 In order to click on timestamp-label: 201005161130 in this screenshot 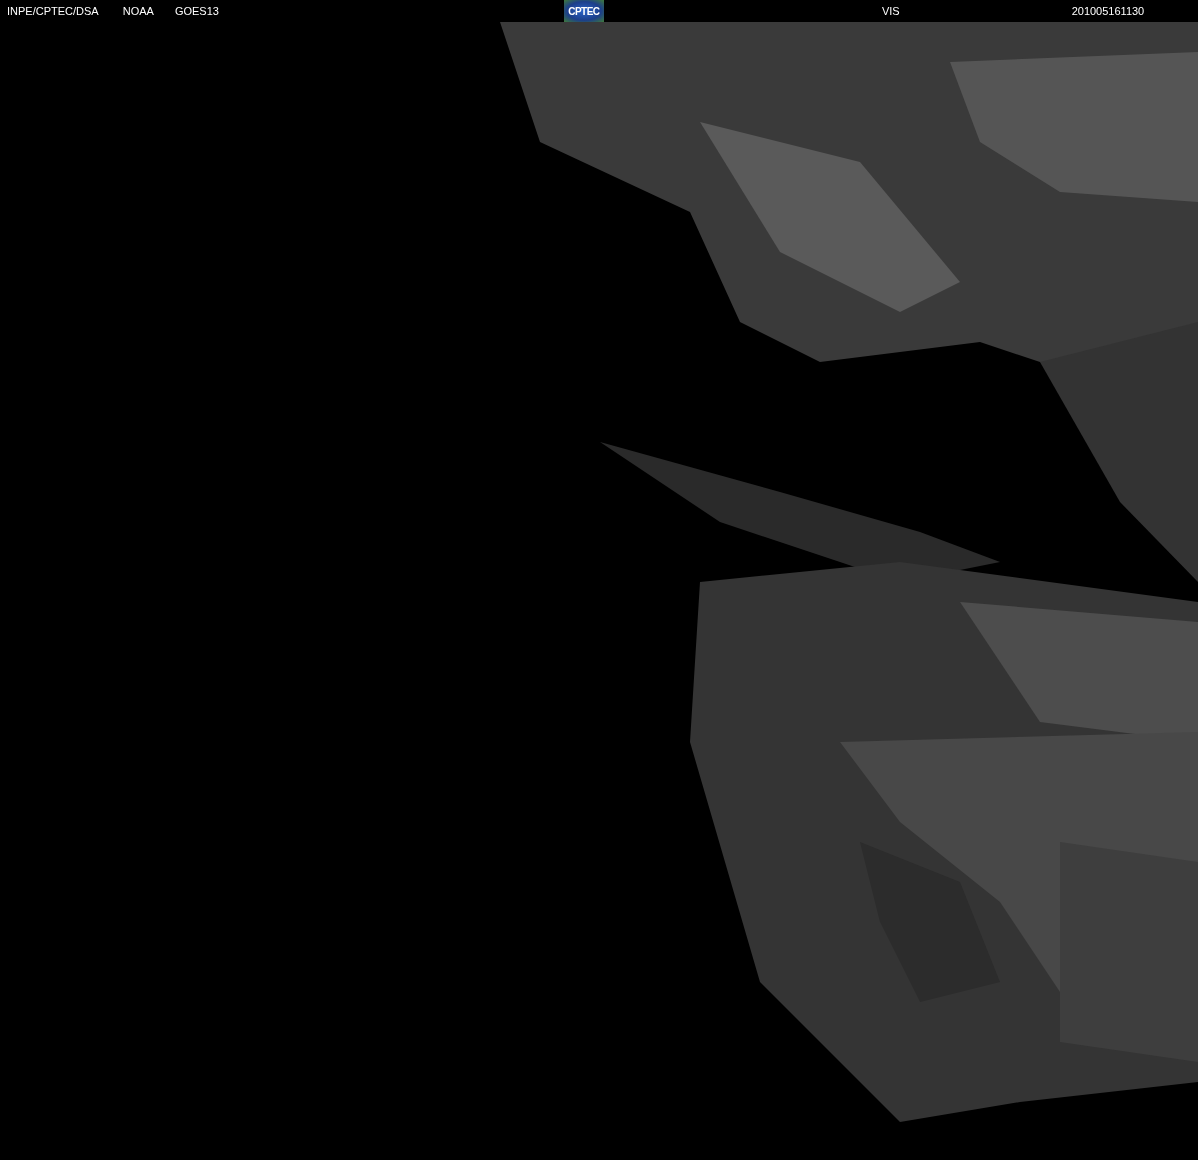, I will do `click(1108, 11)`.